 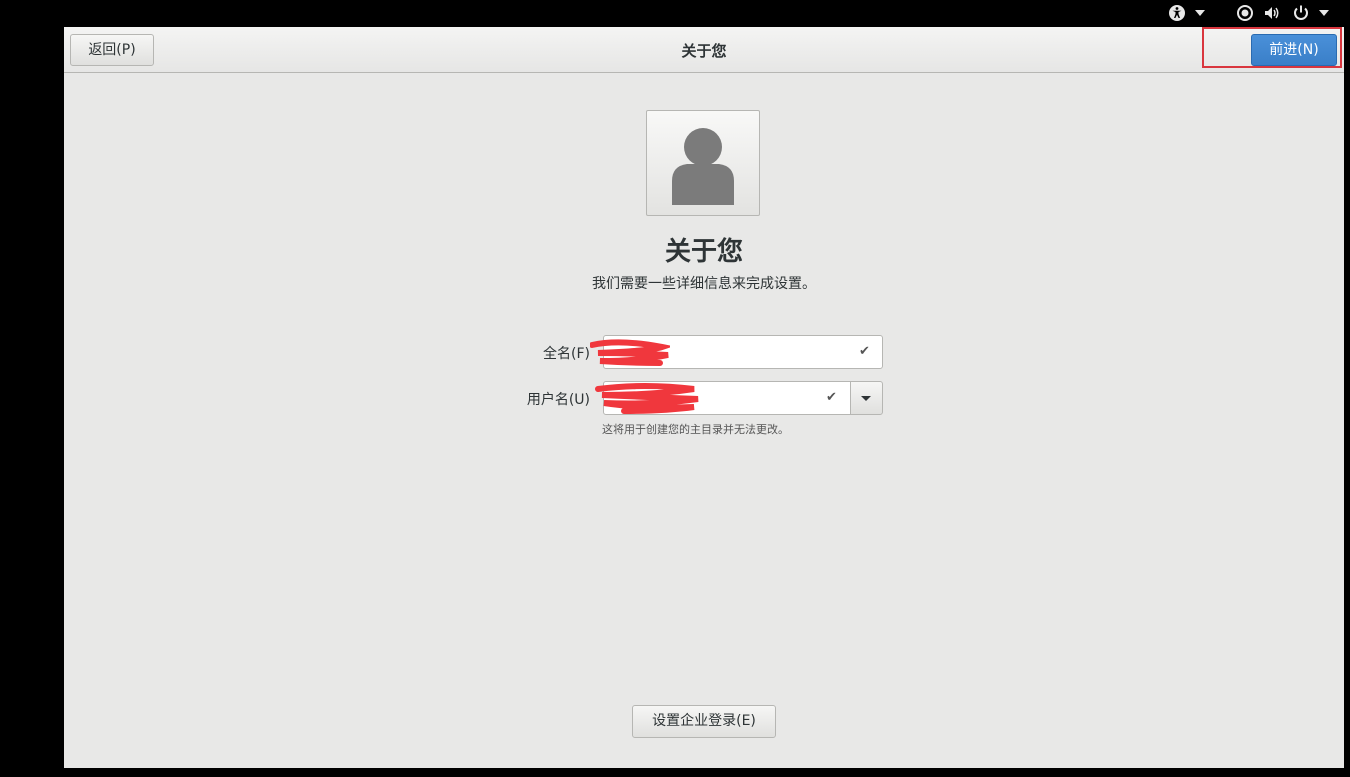 I want to click on username-redaction, so click(x=647, y=398).